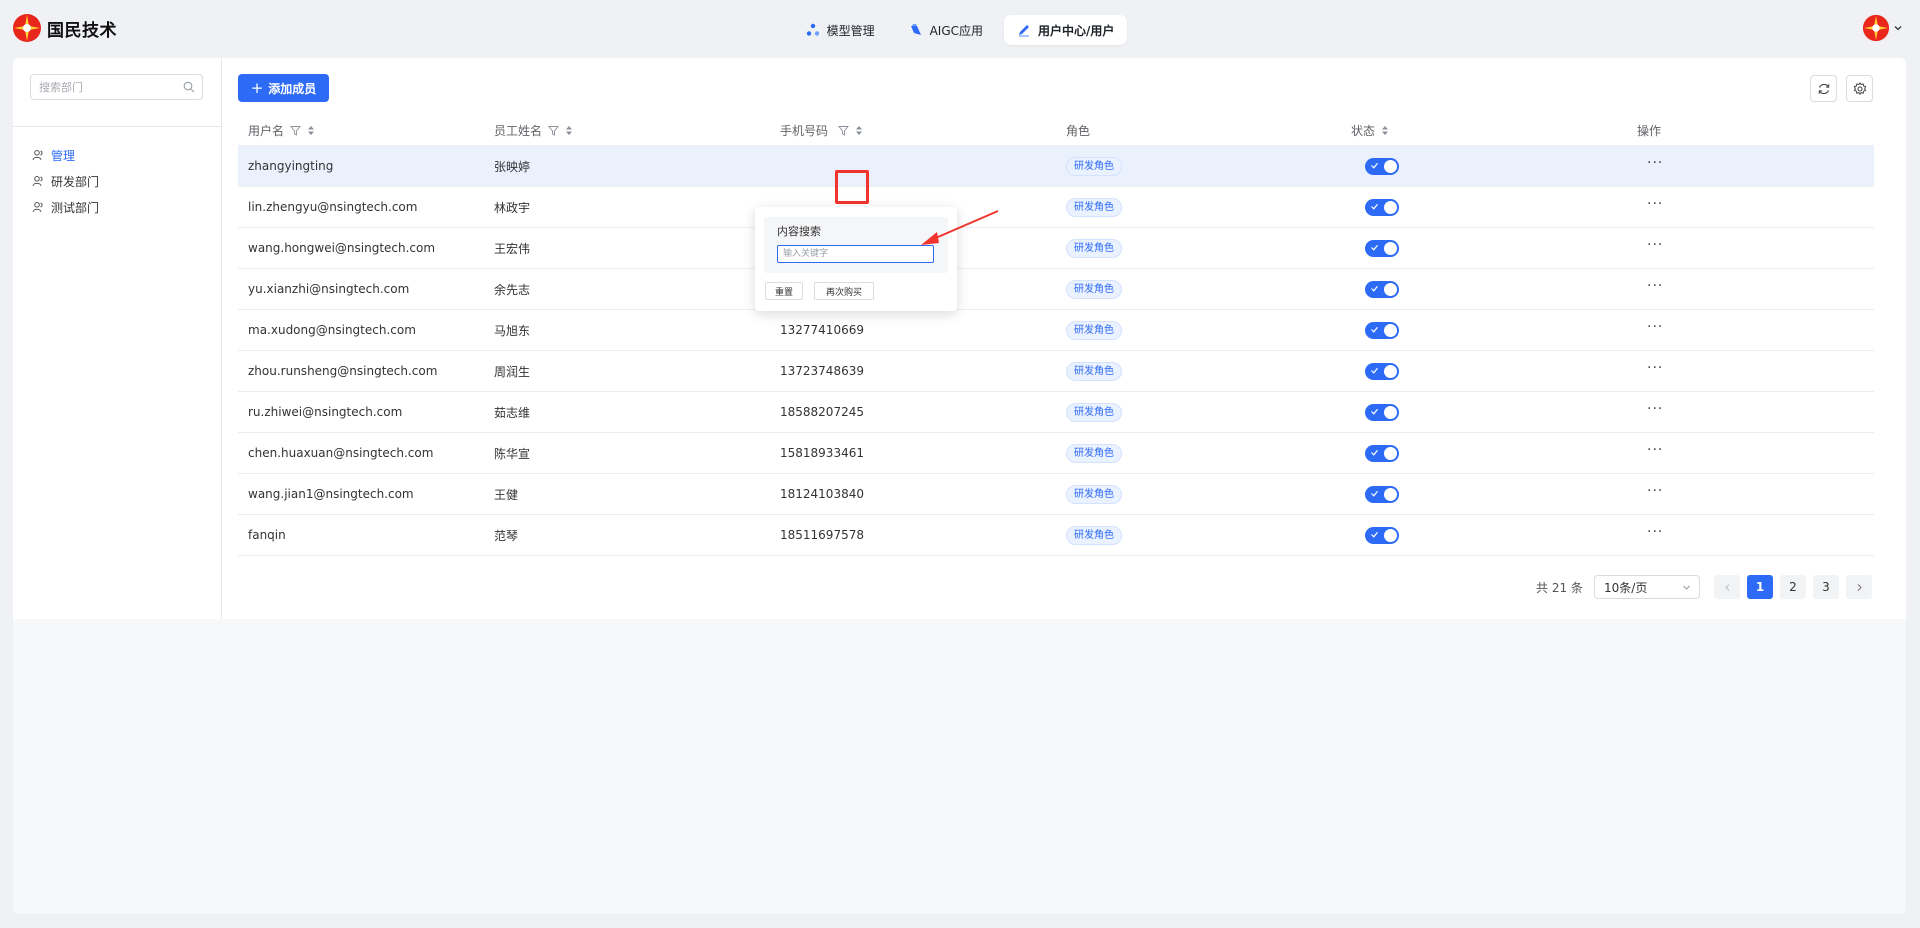 The height and width of the screenshot is (928, 1920). Describe the element at coordinates (512, 412) in the screenshot. I see `cell-employee-name: 茹志维` at that location.